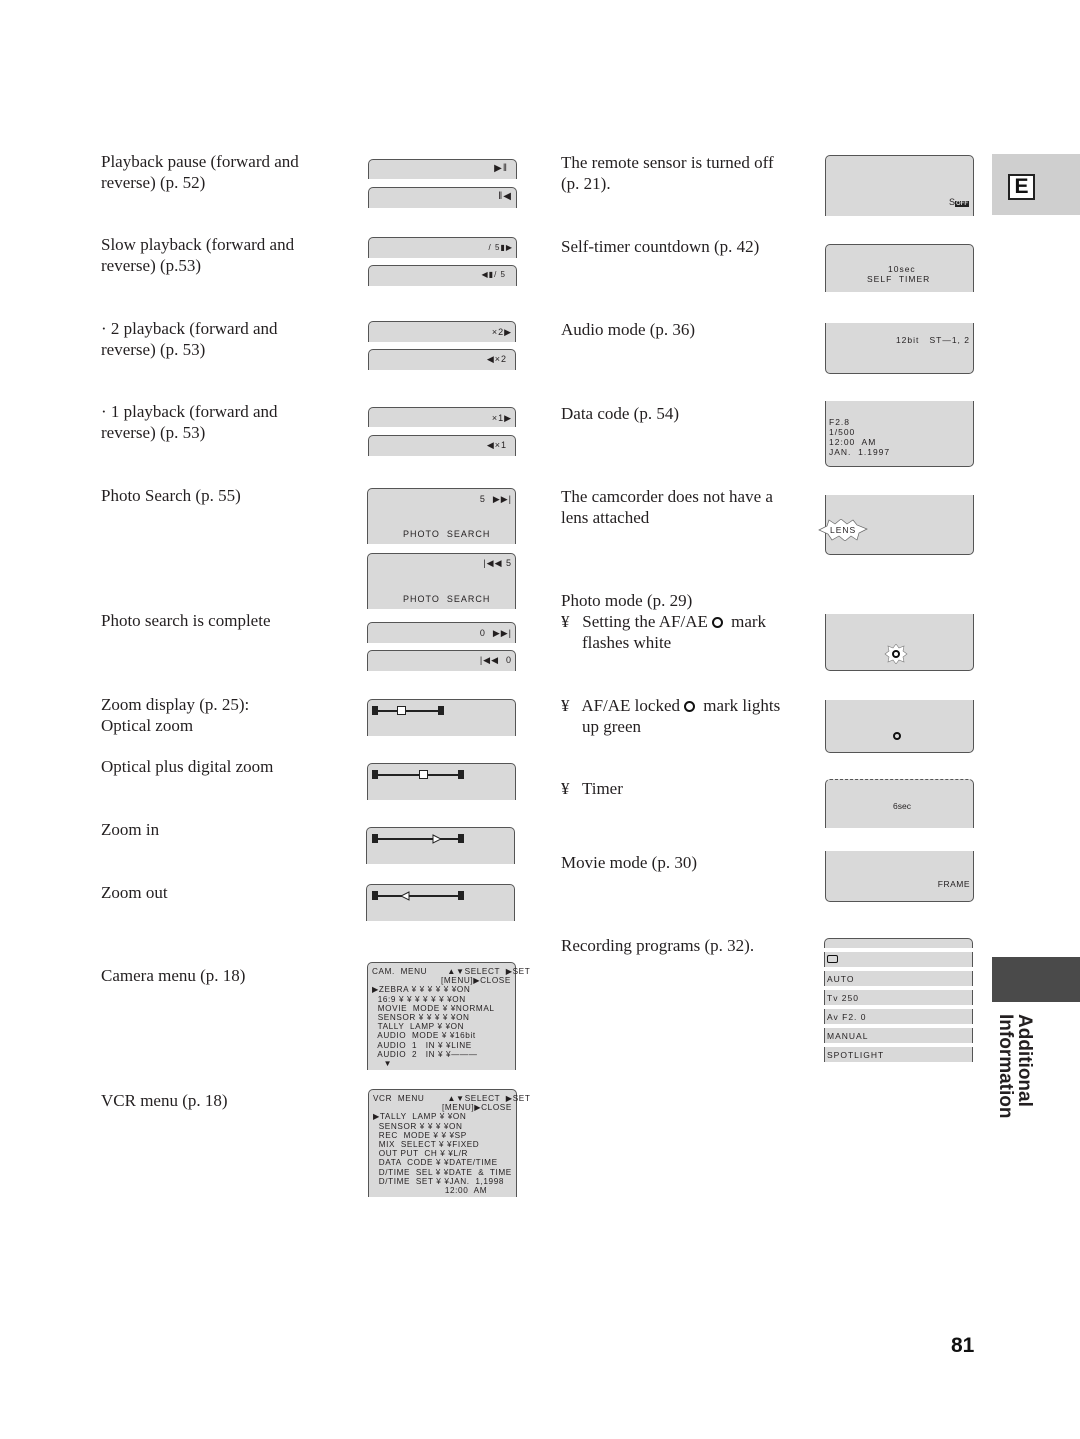 Image resolution: width=1080 pixels, height=1439 pixels. Describe the element at coordinates (425, 1054) in the screenshot. I see `osd-line: AUDIO 2 IN ¥ ¥———` at that location.